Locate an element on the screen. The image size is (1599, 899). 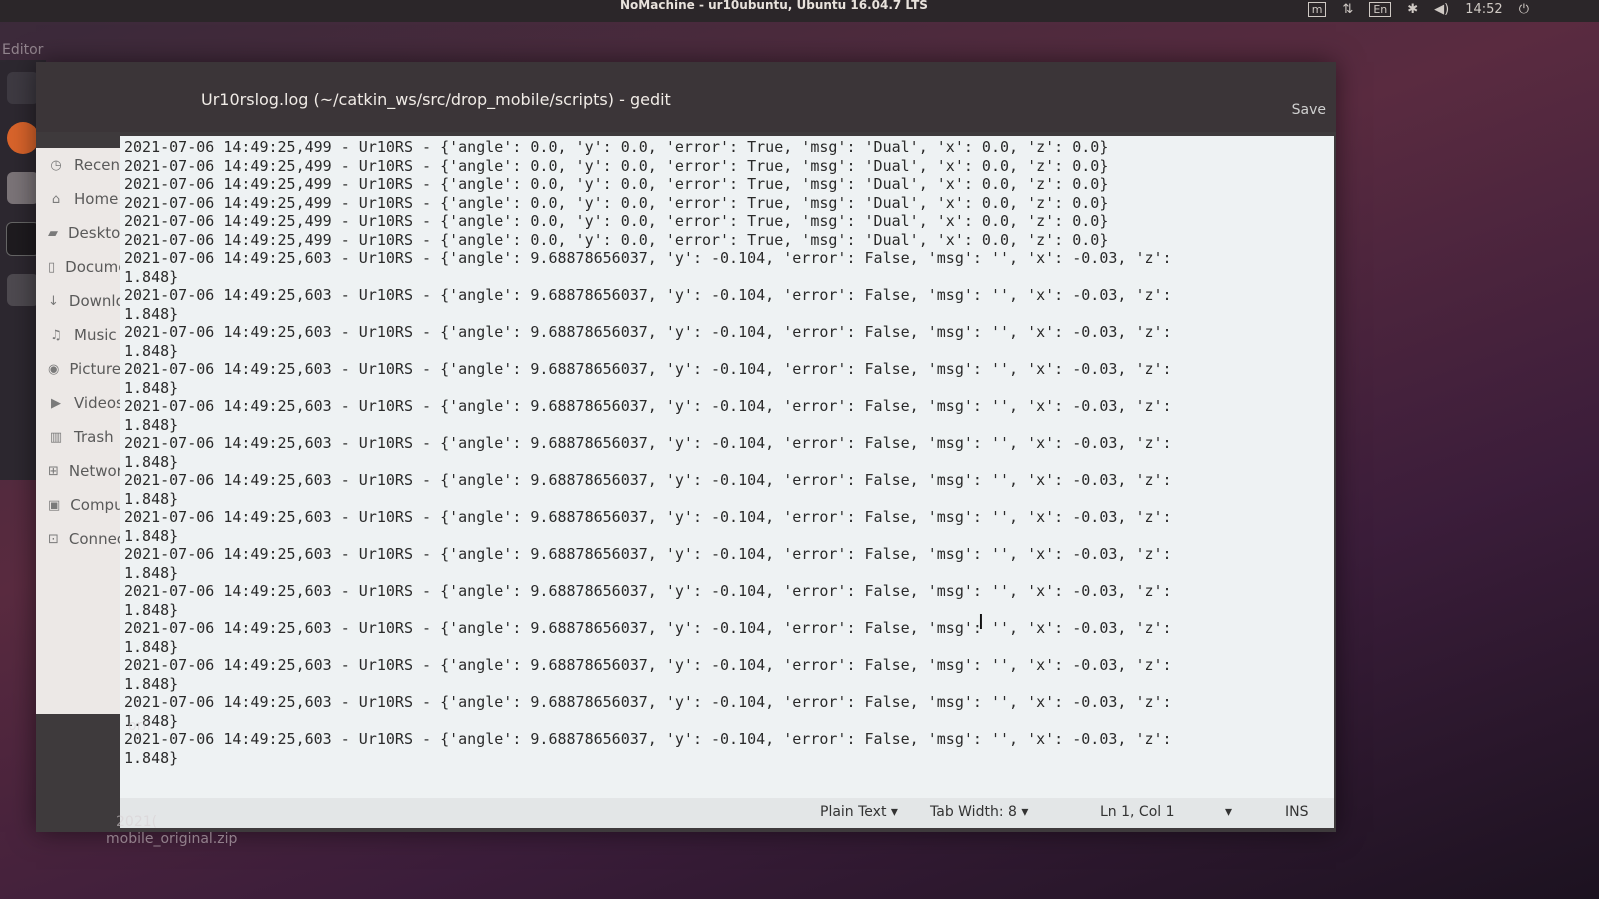
sidebar-item-label: Desktop is located at coordinates (97, 233).